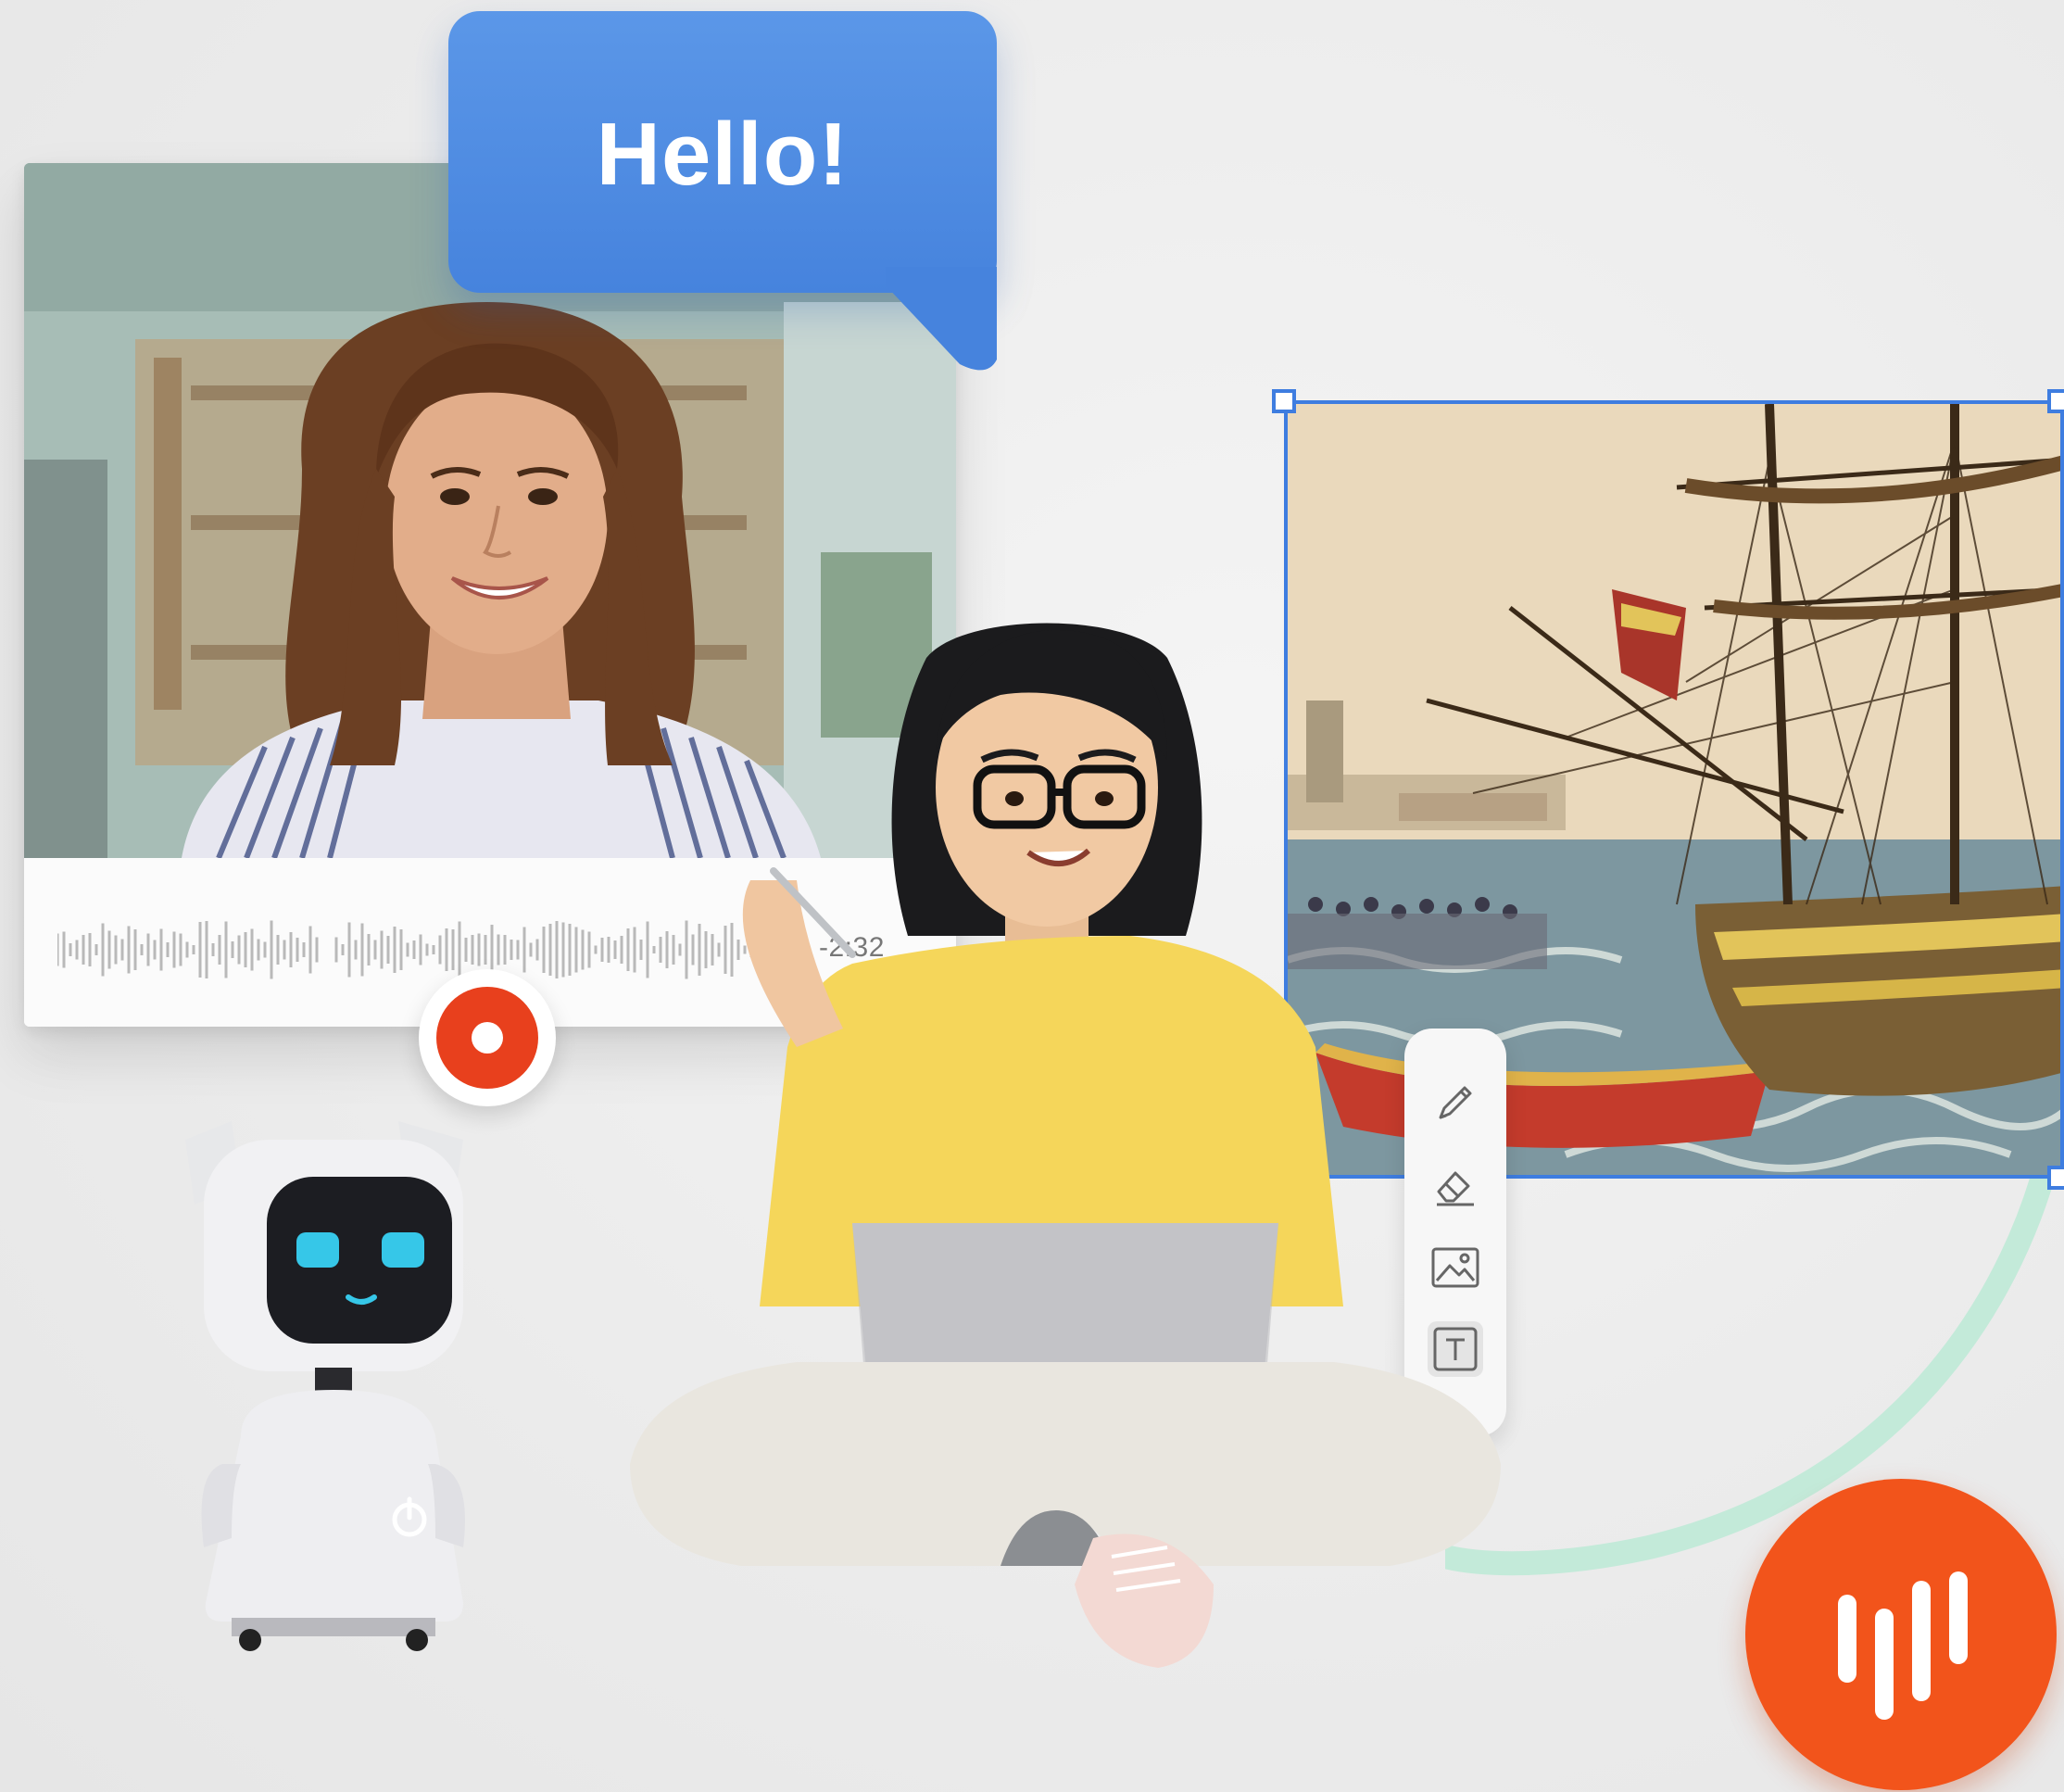 This screenshot has height=1792, width=2064. I want to click on audio-assistant-button, so click(1901, 1634).